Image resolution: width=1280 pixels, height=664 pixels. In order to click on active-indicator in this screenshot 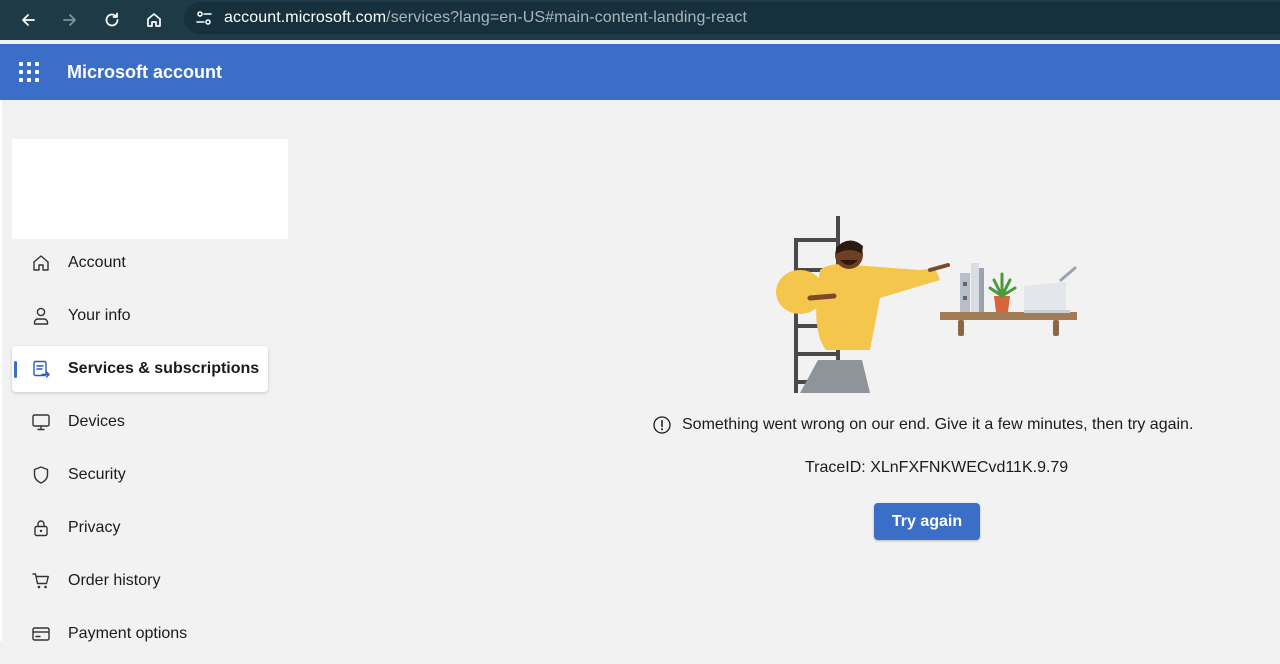, I will do `click(15, 369)`.